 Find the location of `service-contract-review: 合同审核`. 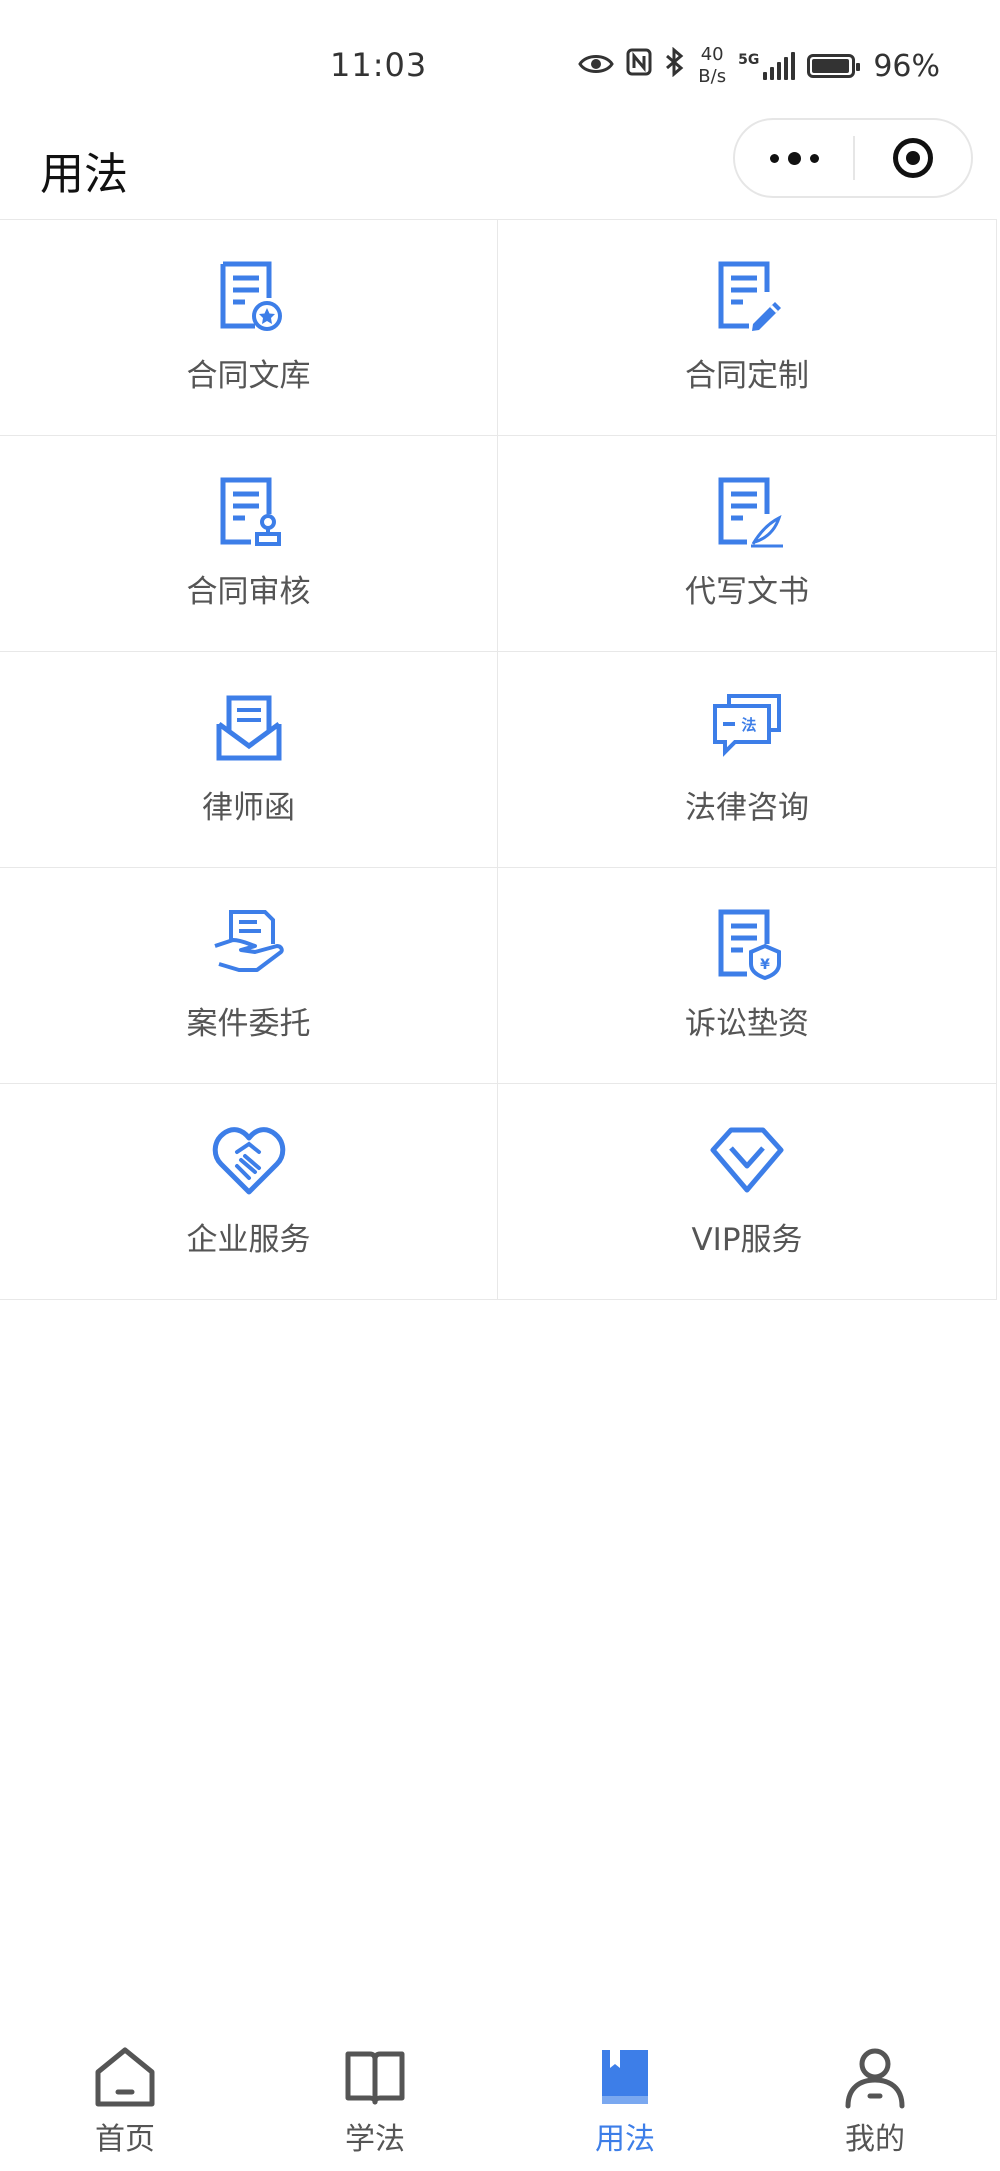

service-contract-review: 合同审核 is located at coordinates (249, 544).